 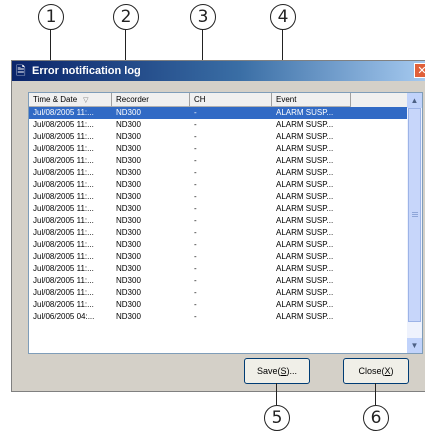 What do you see at coordinates (283, 17) in the screenshot?
I see `callout-4: 4` at bounding box center [283, 17].